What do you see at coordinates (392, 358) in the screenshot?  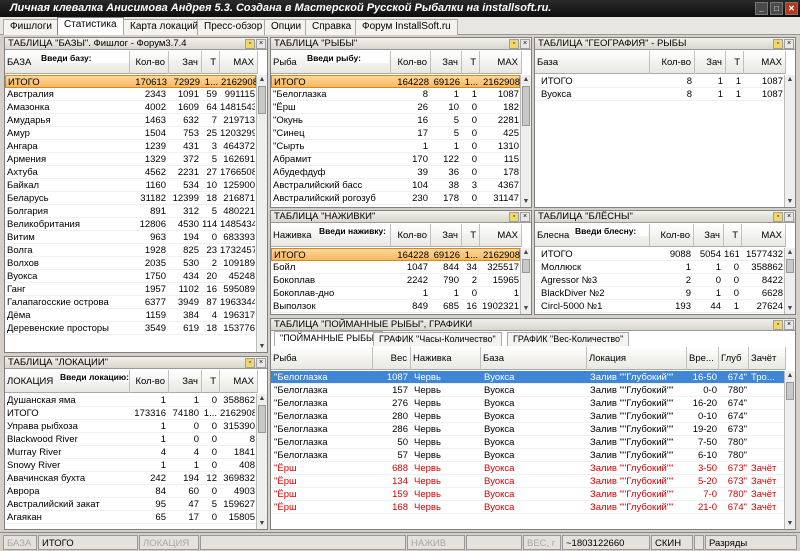 I see `col-header-weight: Вес` at bounding box center [392, 358].